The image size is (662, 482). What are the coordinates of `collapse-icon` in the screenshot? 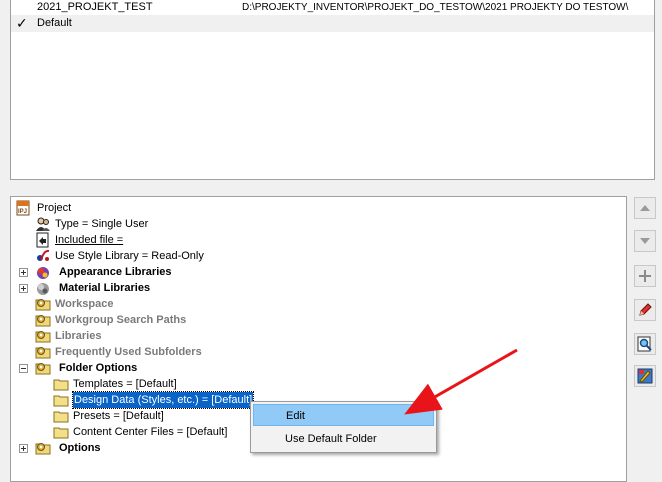 It's located at (23, 368).